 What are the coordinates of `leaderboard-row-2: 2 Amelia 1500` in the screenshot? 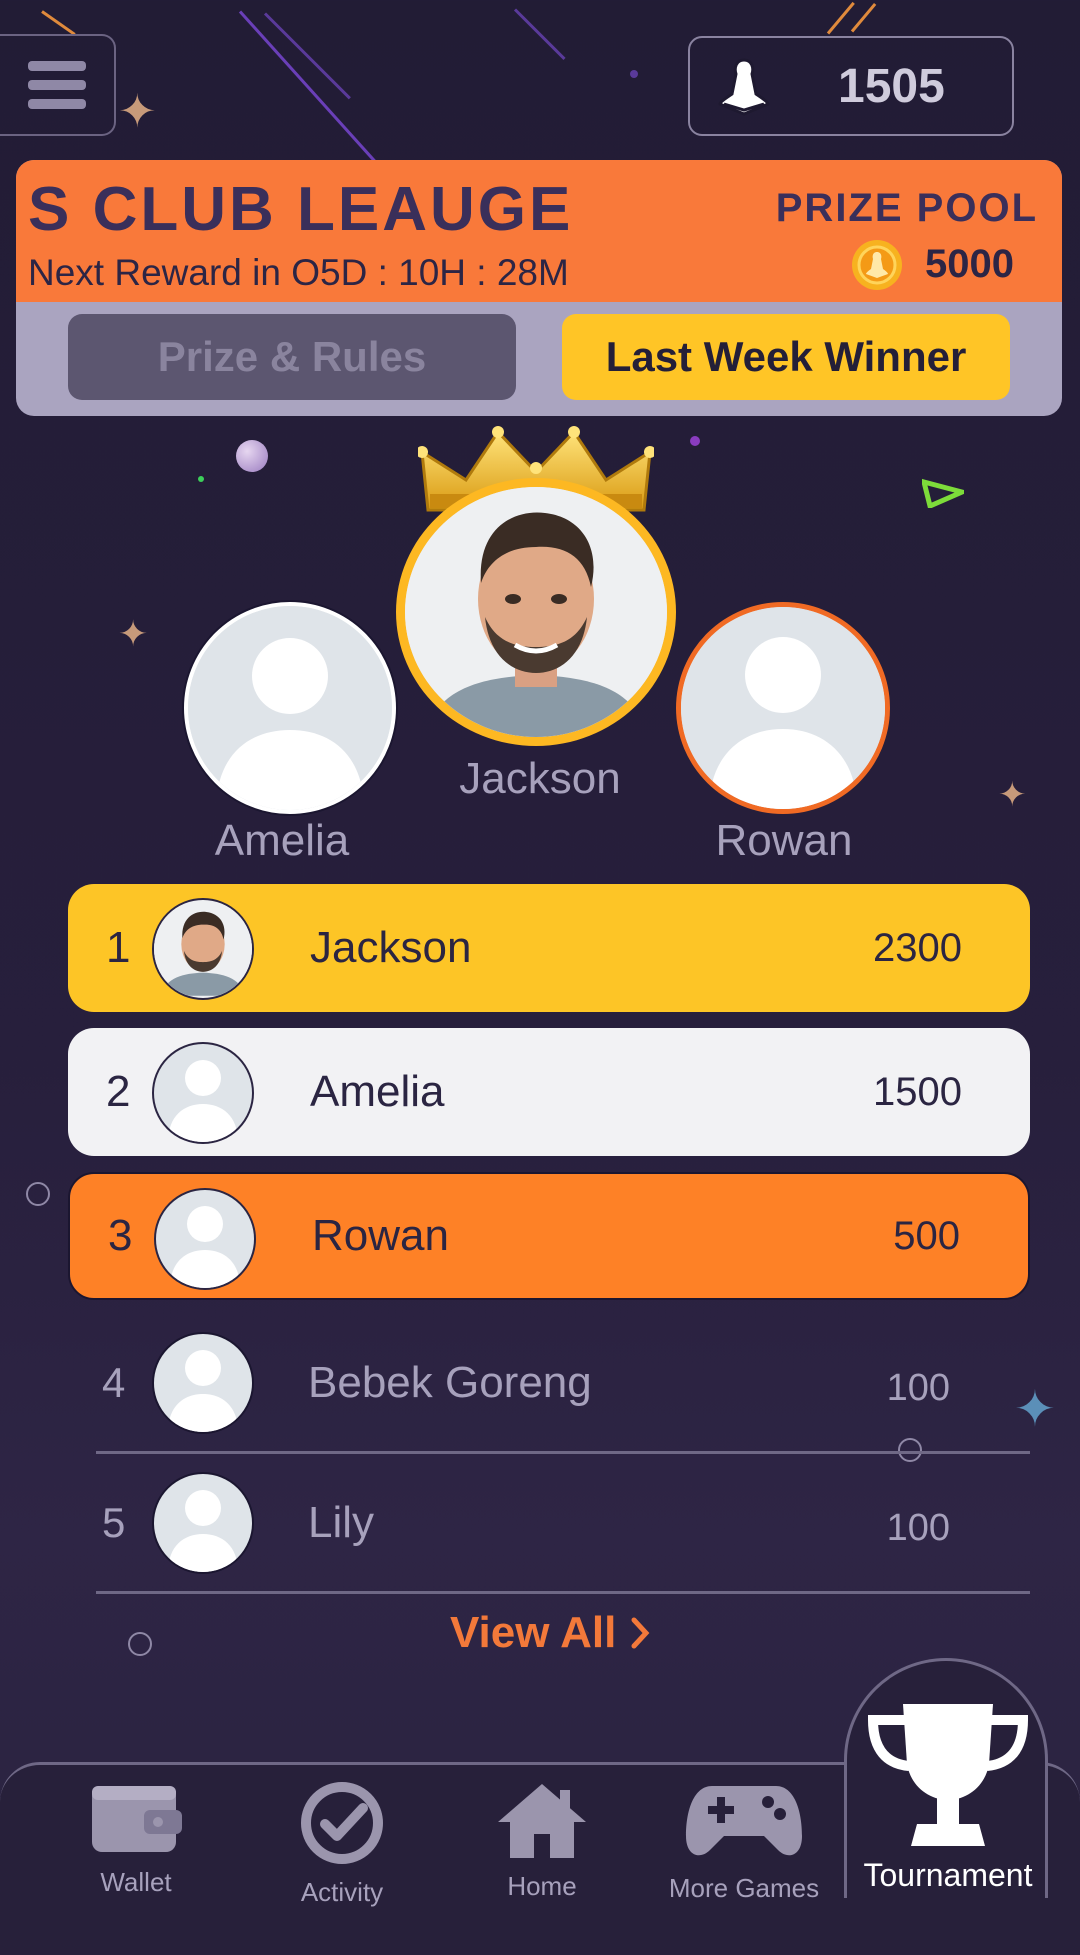 It's located at (549, 1092).